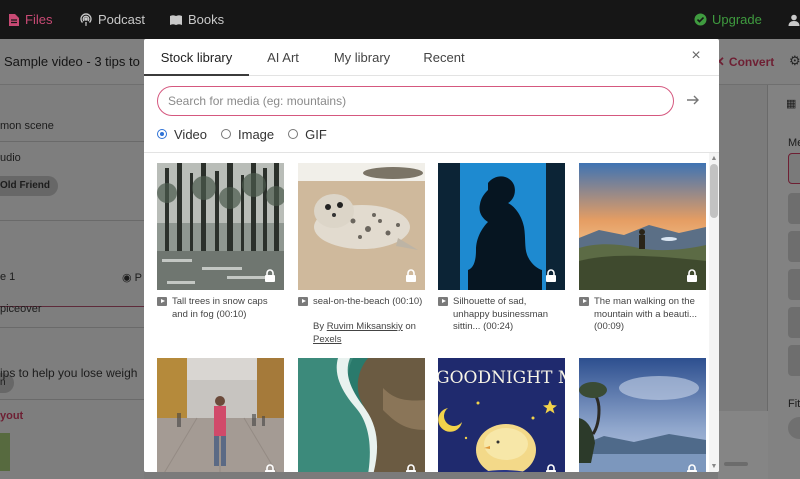 This screenshot has height=479, width=800. I want to click on media-credit: By Ruvim Miksanskiy on Pexels, so click(375, 333).